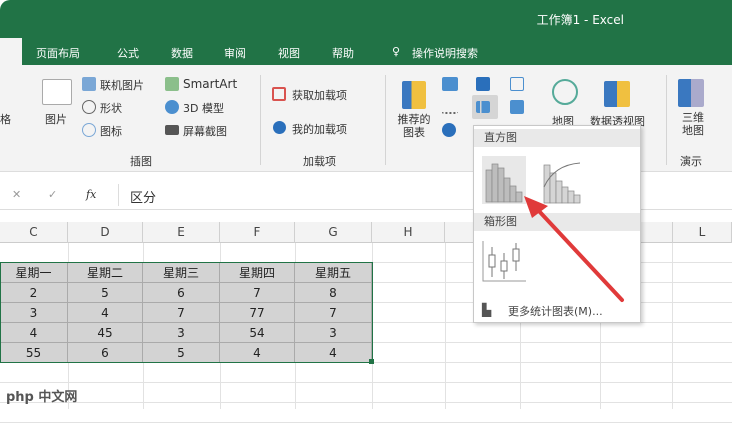  I want to click on box-whisker-chart-option, so click(504, 261).